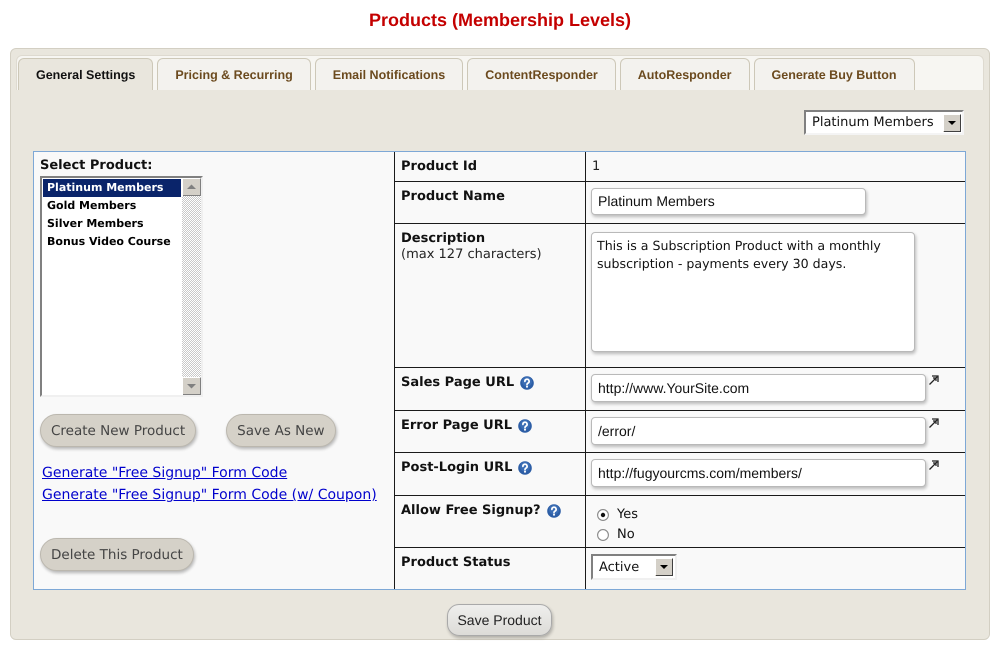 This screenshot has width=1000, height=652. Describe the element at coordinates (209, 495) in the screenshot. I see `form-code-link: Generate "Free Signup" Form Code (w/ Coupon)` at that location.